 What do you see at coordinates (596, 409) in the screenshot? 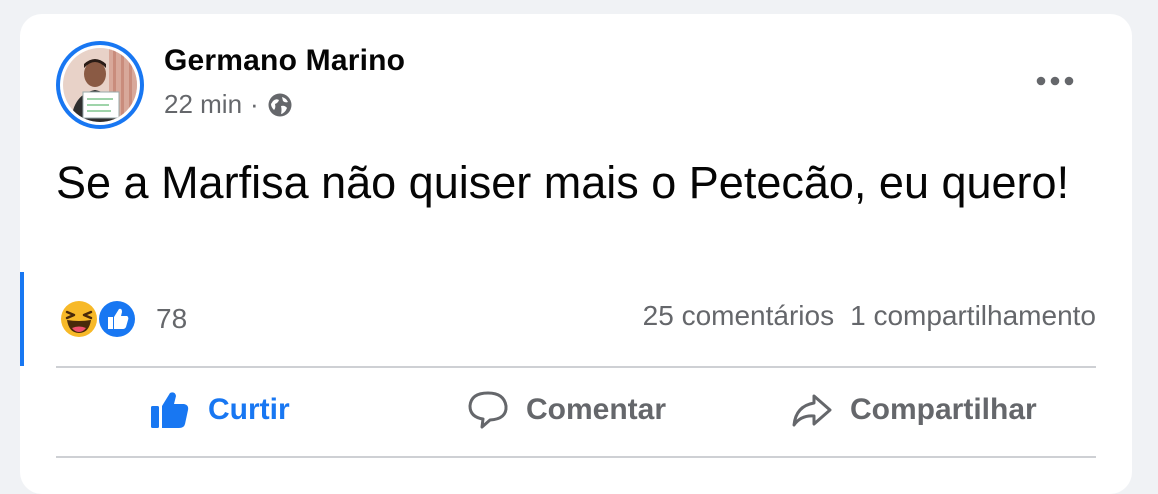
I see `comment-label: Comentar` at bounding box center [596, 409].